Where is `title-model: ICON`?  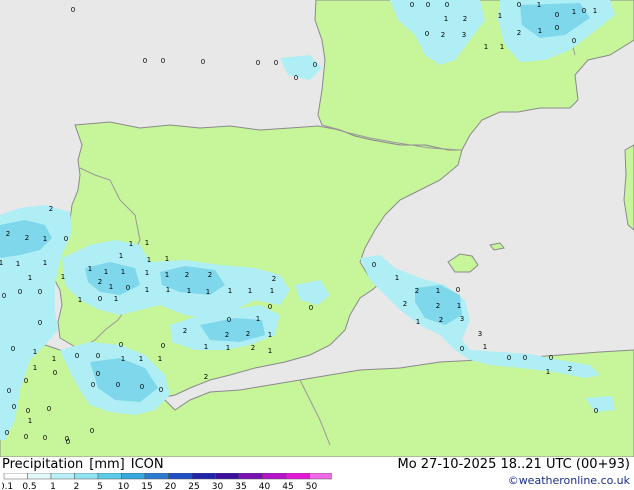 title-model: ICON is located at coordinates (147, 464).